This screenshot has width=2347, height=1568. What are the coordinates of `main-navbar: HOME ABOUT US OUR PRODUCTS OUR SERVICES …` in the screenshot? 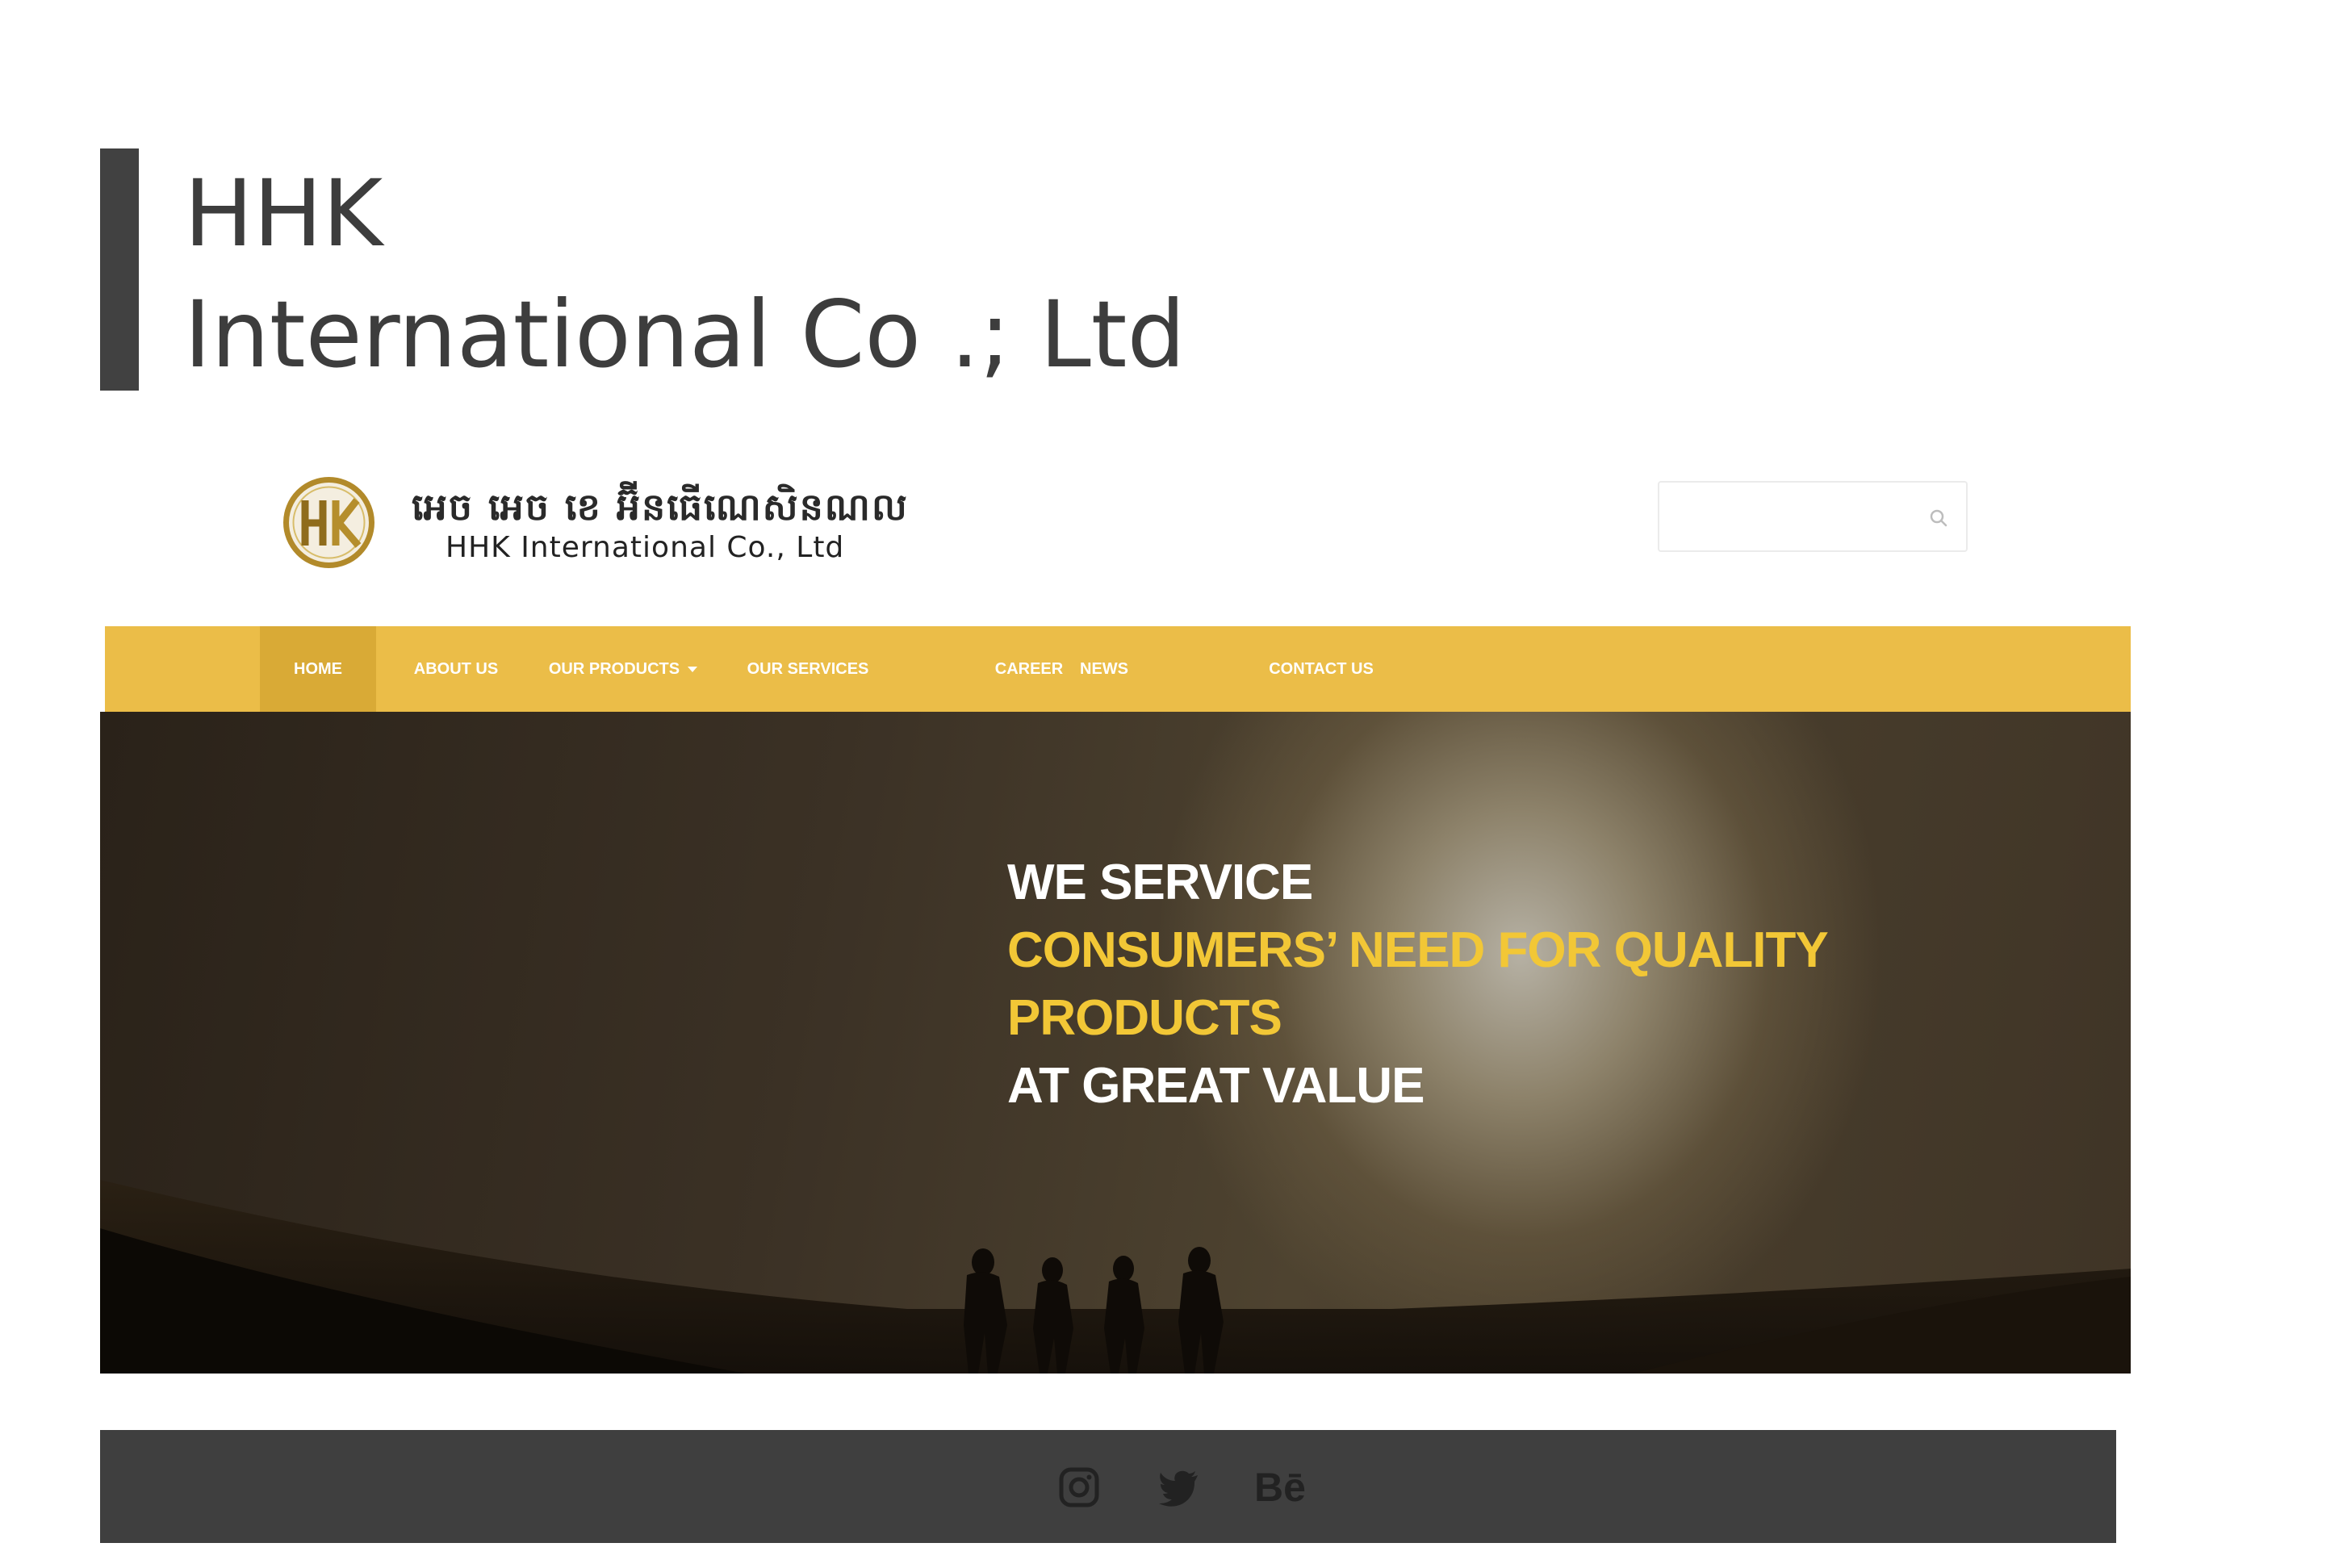 It's located at (1118, 669).